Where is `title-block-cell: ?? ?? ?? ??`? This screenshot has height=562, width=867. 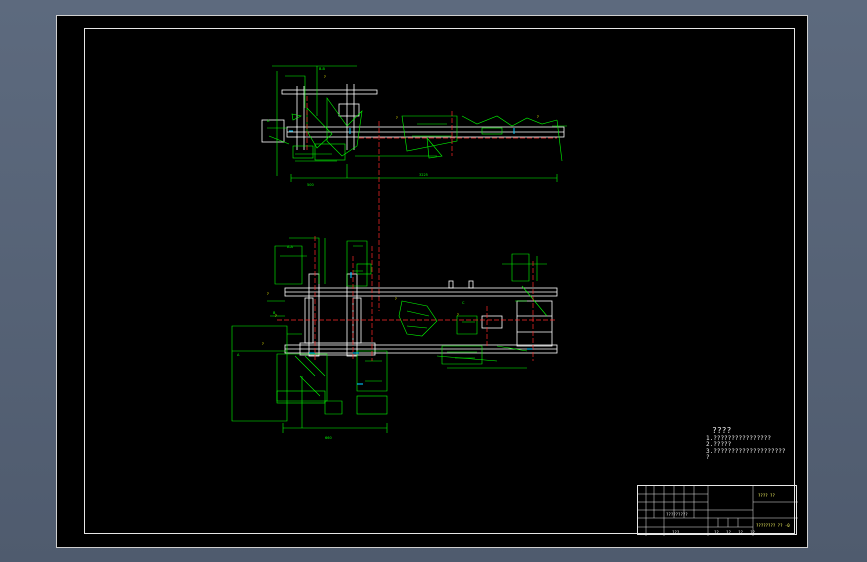 title-block-cell: ?? ?? ?? ?? is located at coordinates (734, 532).